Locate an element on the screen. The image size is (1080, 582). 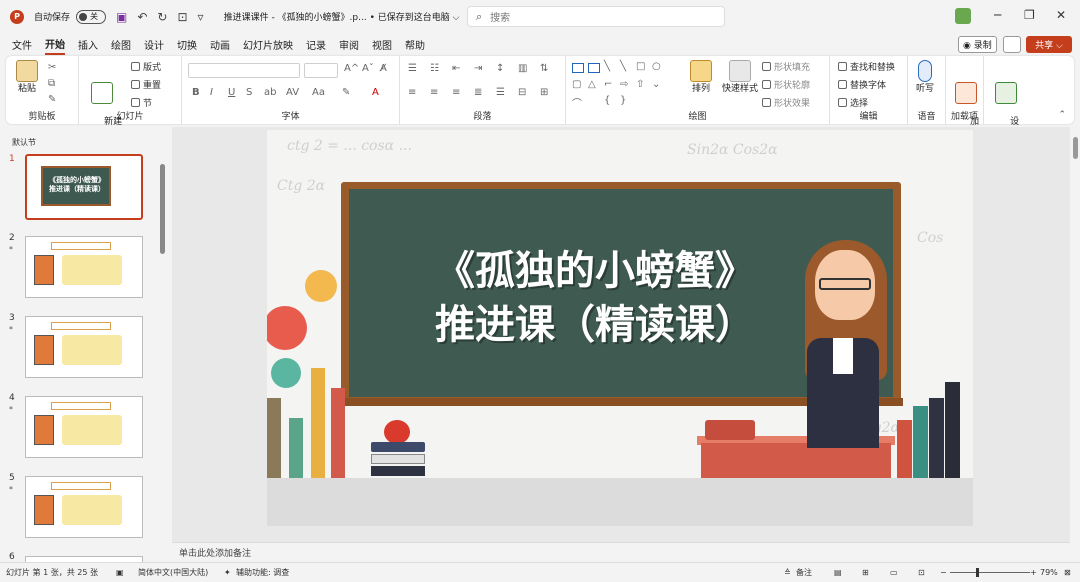
distribute-icon: ☰ is located at coordinates (500, 92).